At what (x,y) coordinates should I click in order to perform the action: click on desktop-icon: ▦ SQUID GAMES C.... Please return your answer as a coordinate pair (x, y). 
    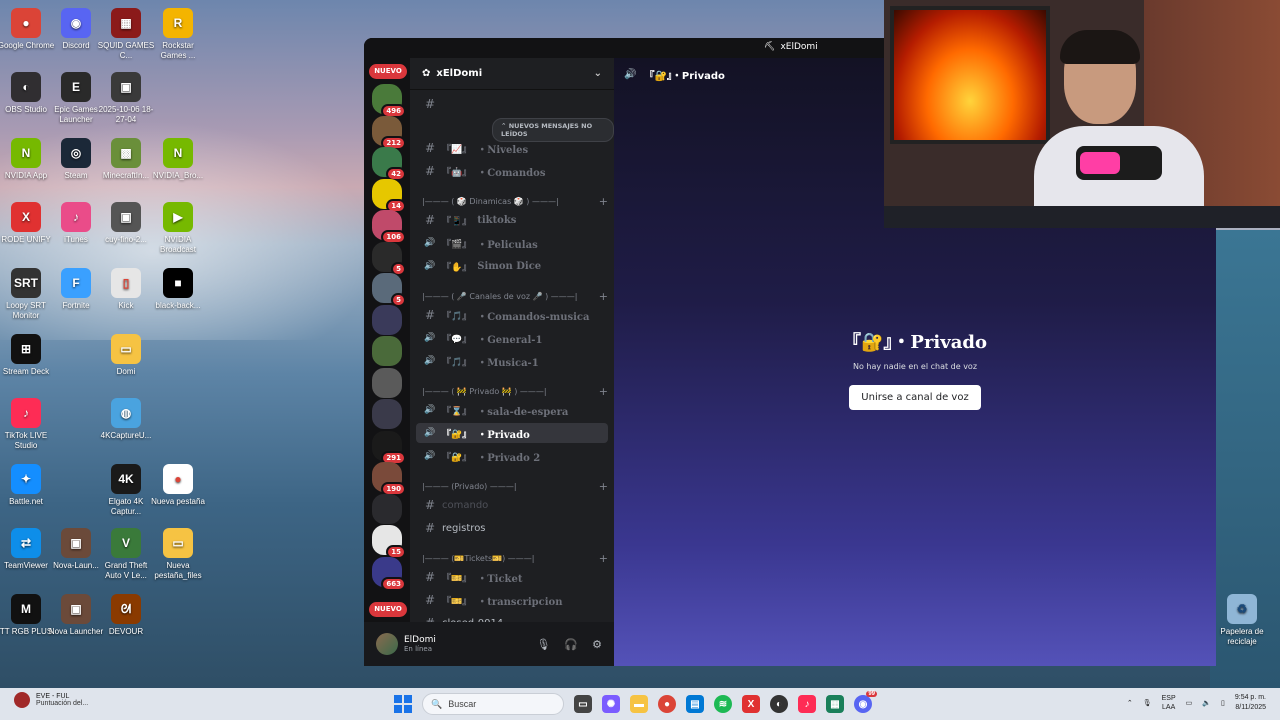
    Looking at the image, I should click on (126, 34).